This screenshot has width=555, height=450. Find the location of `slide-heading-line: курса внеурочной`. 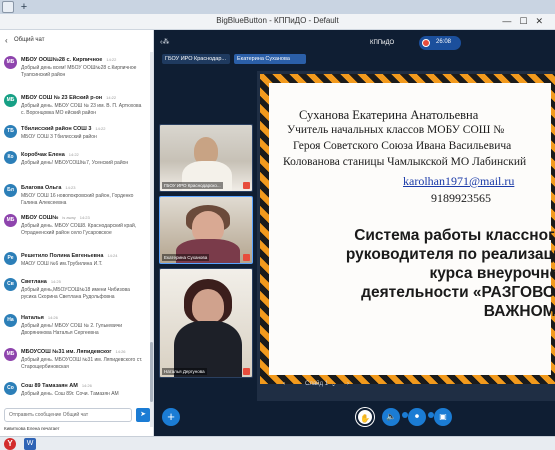

slide-heading-line: курса внеурочной is located at coordinates (492, 273).